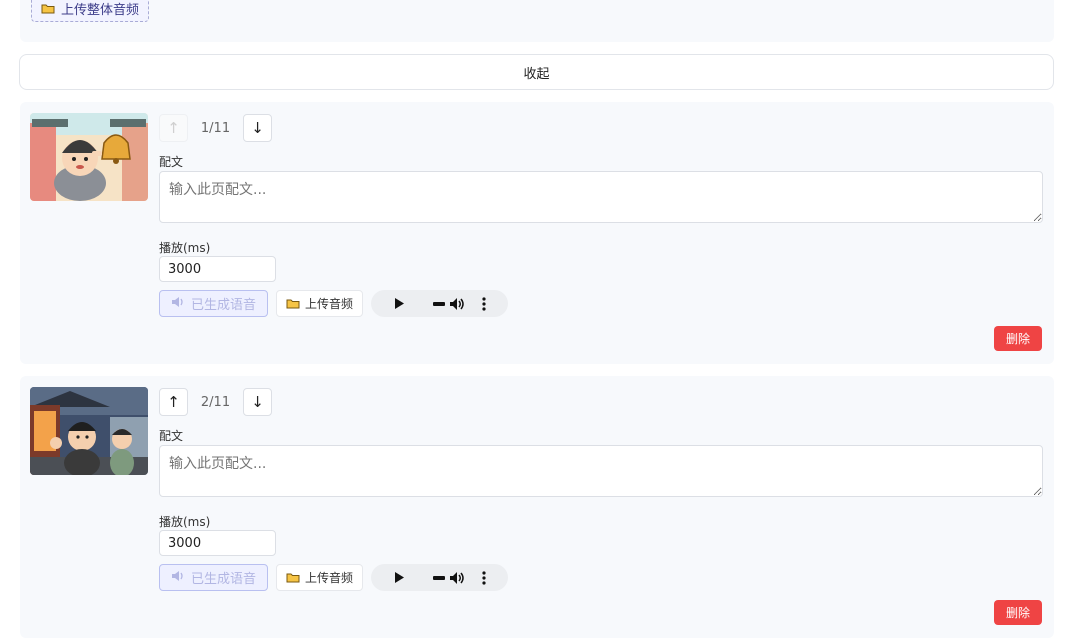  I want to click on collapse-label: 收起, so click(536, 74).